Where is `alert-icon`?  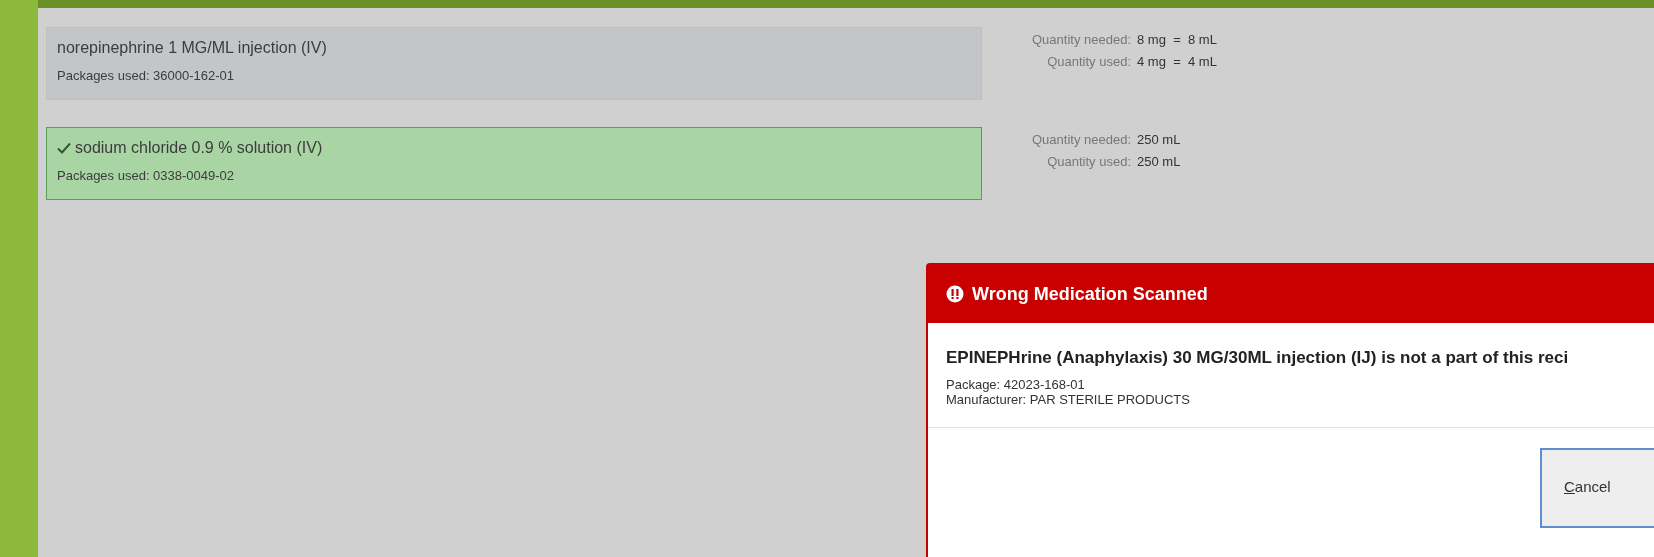 alert-icon is located at coordinates (955, 294).